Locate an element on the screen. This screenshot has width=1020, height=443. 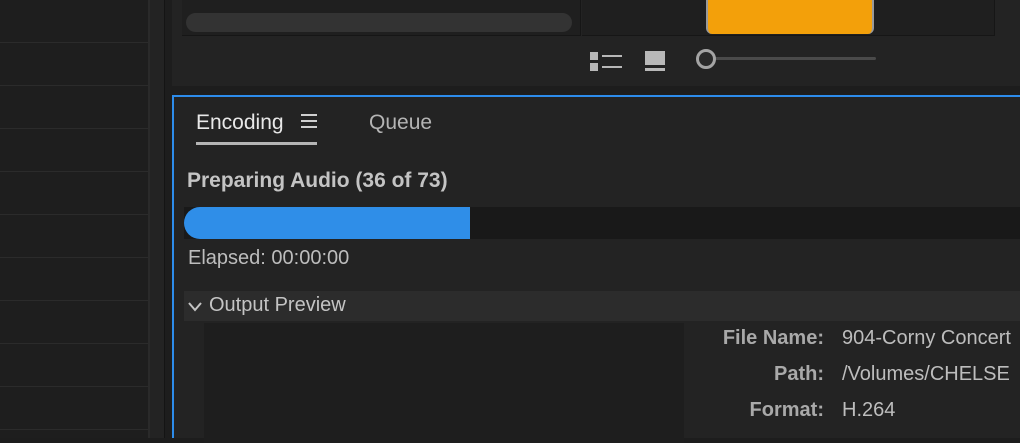
progress-bar-fill is located at coordinates (327, 223).